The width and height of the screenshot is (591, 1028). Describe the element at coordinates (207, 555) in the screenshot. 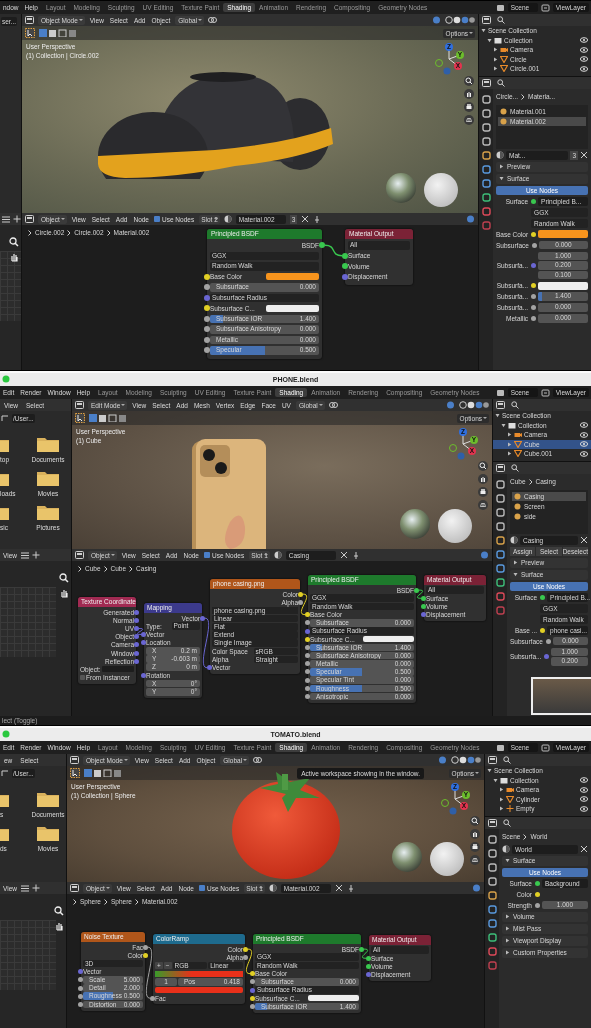

I see `checkbox` at that location.